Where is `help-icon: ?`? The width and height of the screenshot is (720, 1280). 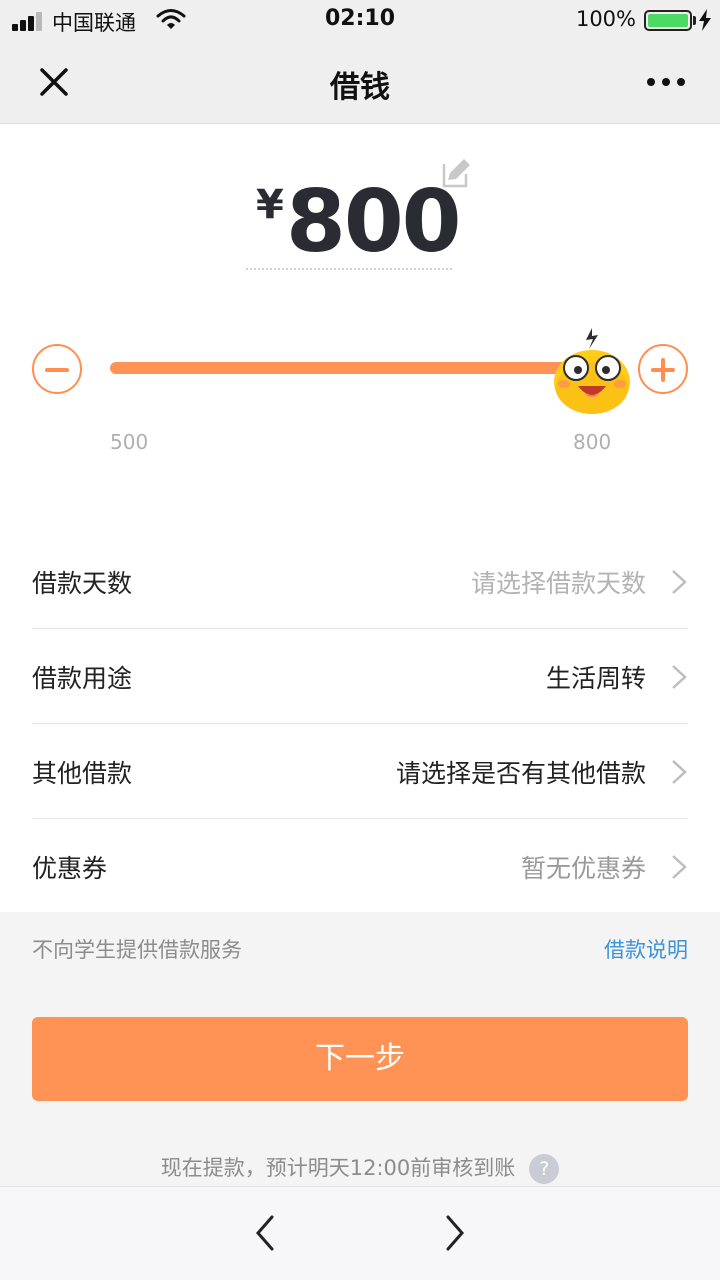
help-icon: ? is located at coordinates (544, 1169).